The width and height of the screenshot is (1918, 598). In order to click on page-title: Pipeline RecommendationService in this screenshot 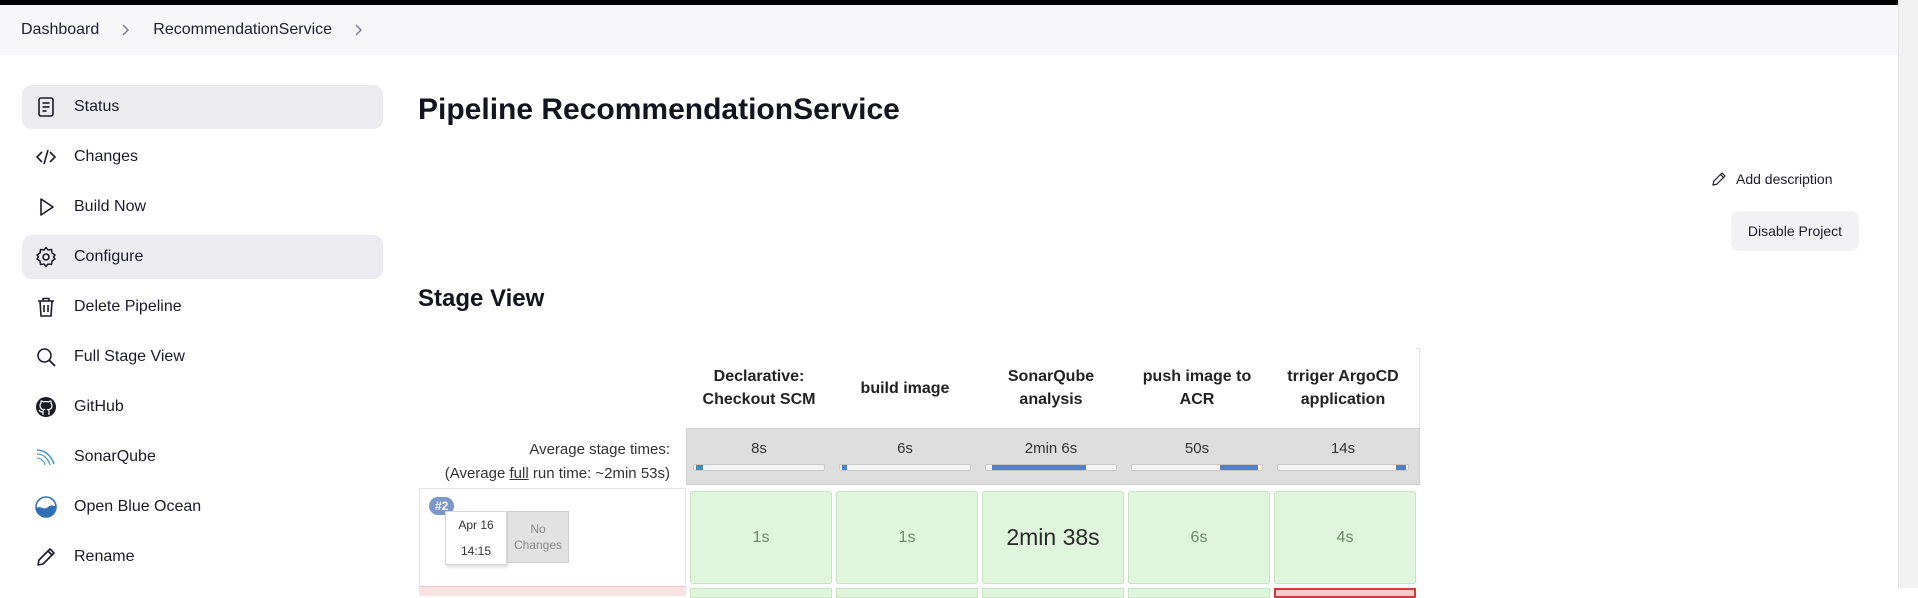, I will do `click(659, 109)`.